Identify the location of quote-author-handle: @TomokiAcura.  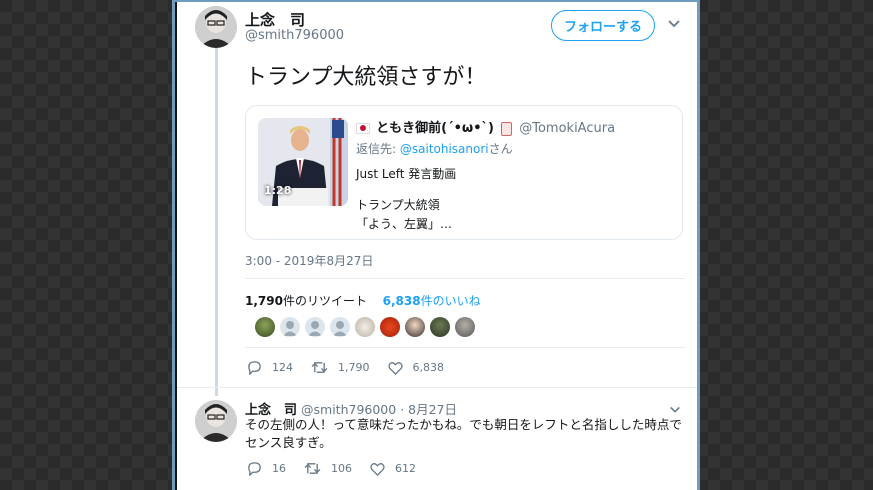
(567, 128).